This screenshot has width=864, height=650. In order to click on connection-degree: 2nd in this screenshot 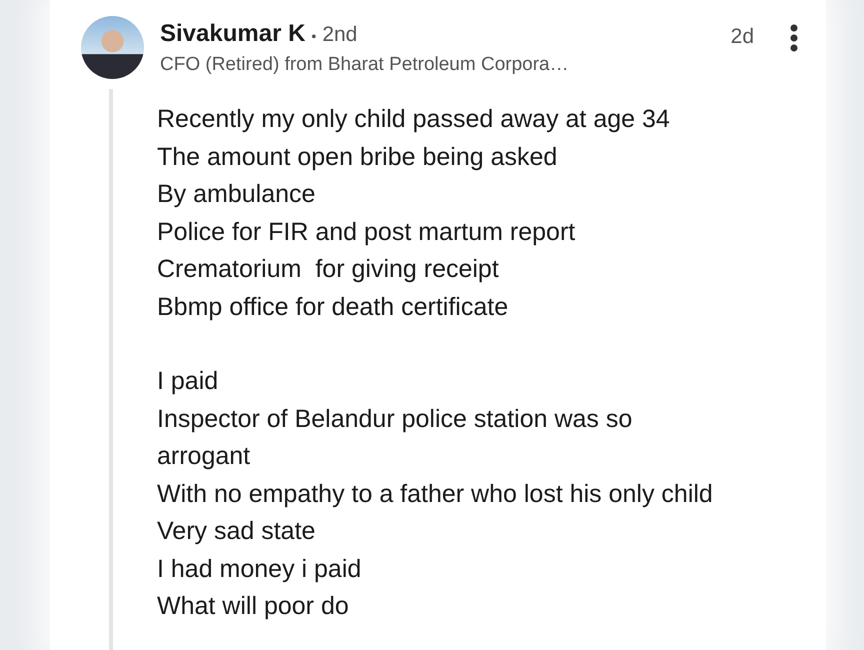, I will do `click(340, 35)`.